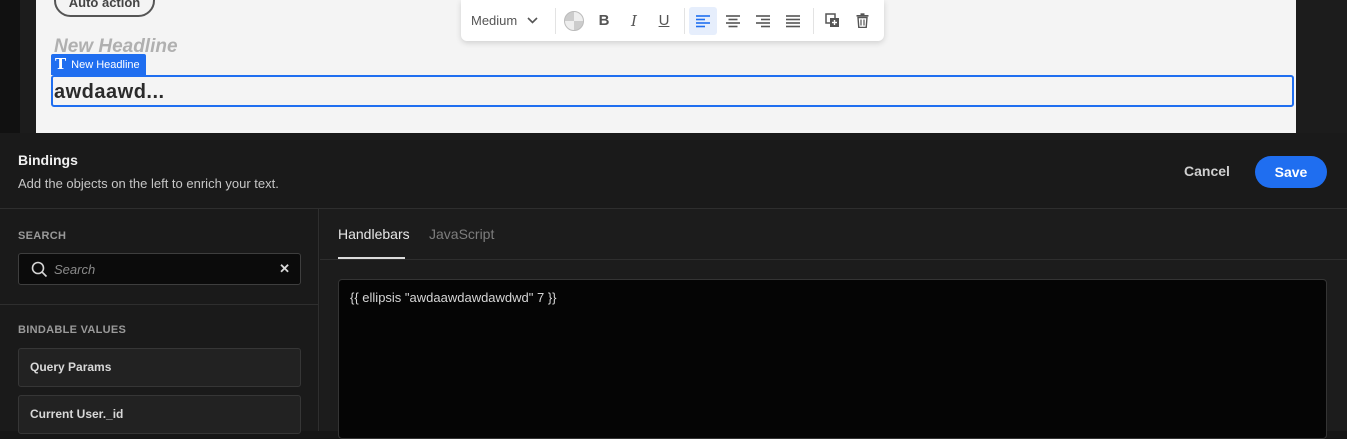 Image resolution: width=1347 pixels, height=439 pixels. I want to click on align-center-button, so click(733, 21).